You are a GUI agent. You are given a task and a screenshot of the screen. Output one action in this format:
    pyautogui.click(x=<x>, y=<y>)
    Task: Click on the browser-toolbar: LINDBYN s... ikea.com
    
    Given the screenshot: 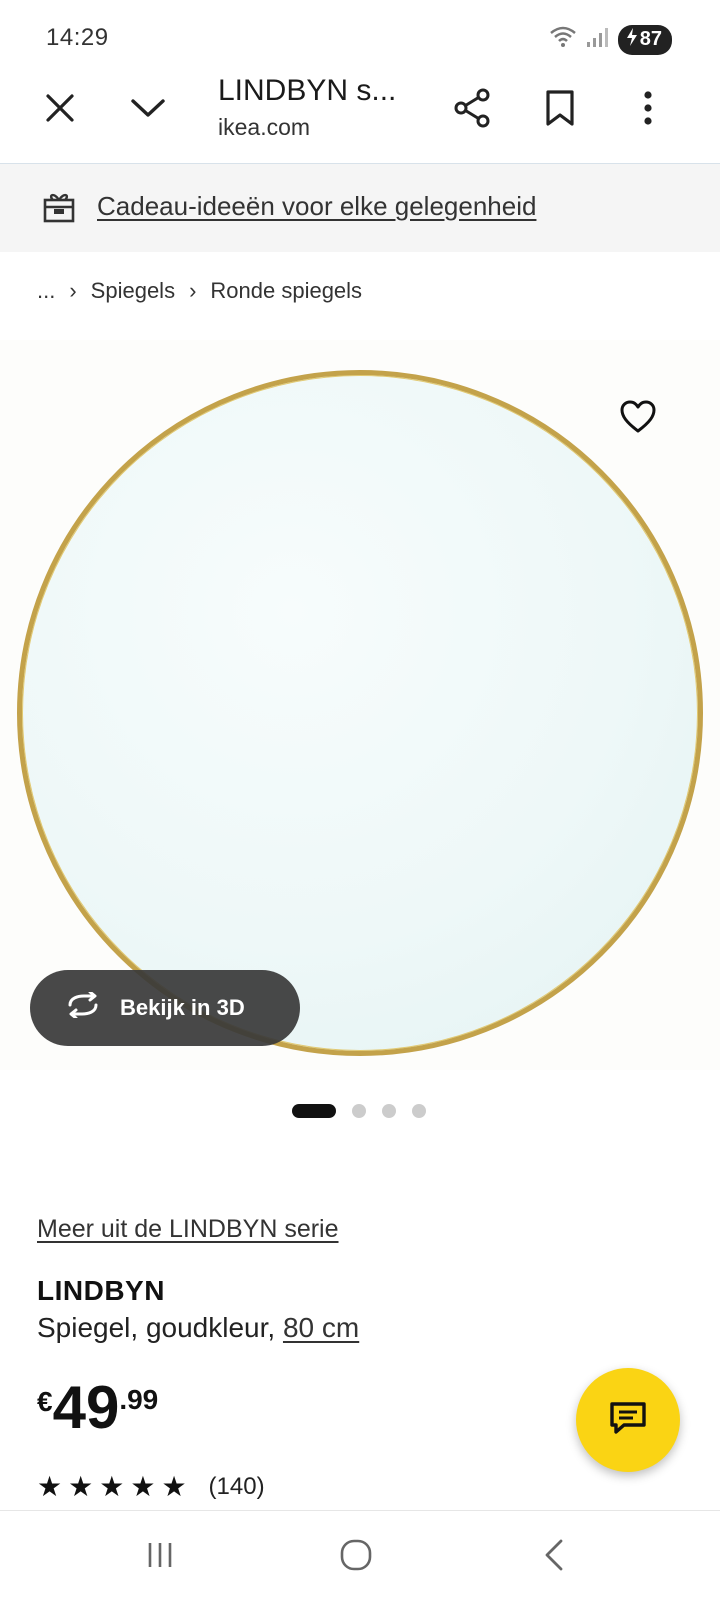 What is the action you would take?
    pyautogui.click(x=360, y=118)
    